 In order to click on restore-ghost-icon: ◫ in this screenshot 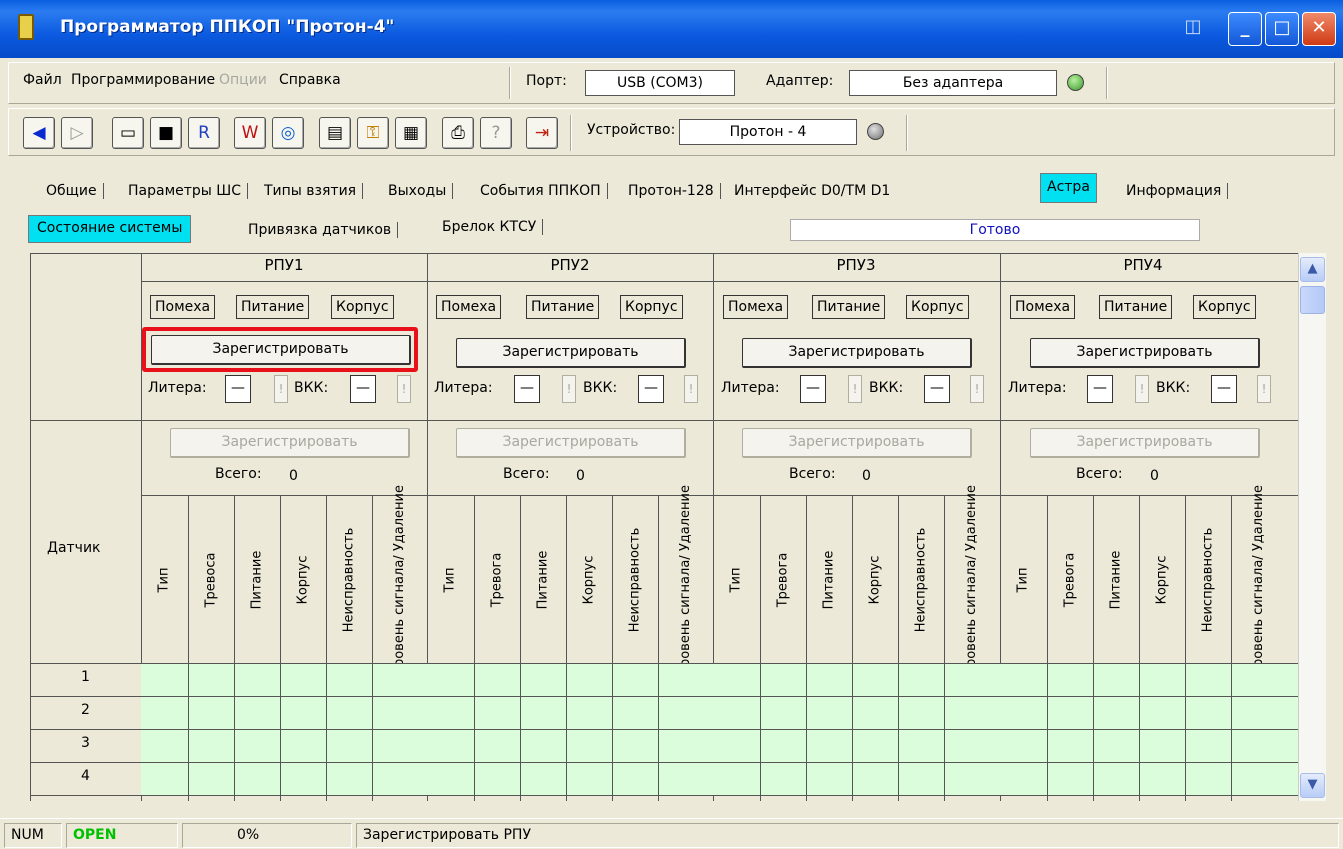, I will do `click(1193, 26)`.